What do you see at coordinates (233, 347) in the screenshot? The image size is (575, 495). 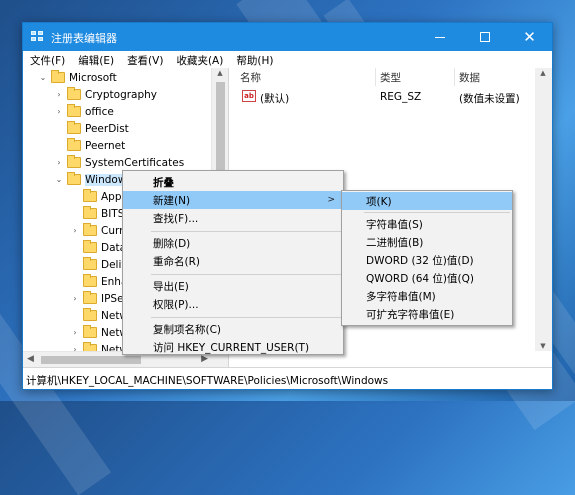 I see `menu-item-goto-hkcu: 访问 HKEY_CURRENT_USER(T)` at bounding box center [233, 347].